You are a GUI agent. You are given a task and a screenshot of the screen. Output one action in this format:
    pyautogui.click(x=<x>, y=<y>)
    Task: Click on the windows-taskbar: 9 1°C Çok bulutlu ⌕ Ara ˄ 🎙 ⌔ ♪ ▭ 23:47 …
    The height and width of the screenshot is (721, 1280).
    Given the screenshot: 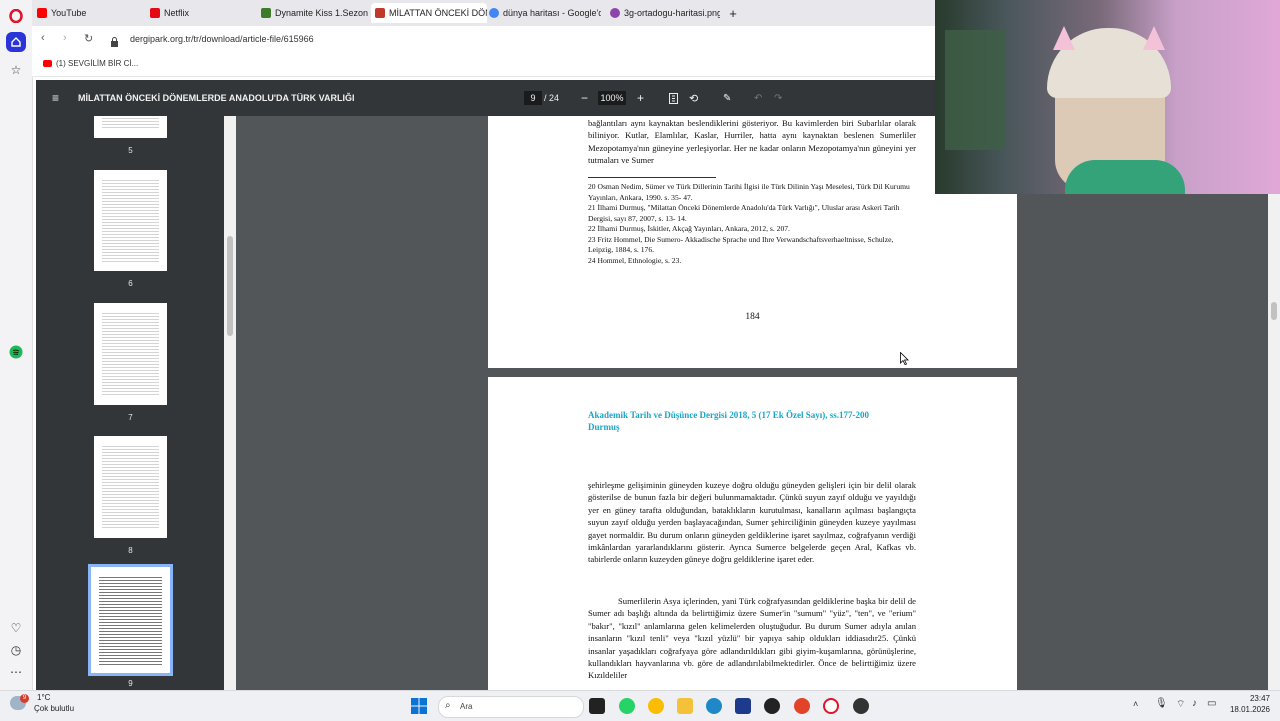 What is the action you would take?
    pyautogui.click(x=640, y=705)
    